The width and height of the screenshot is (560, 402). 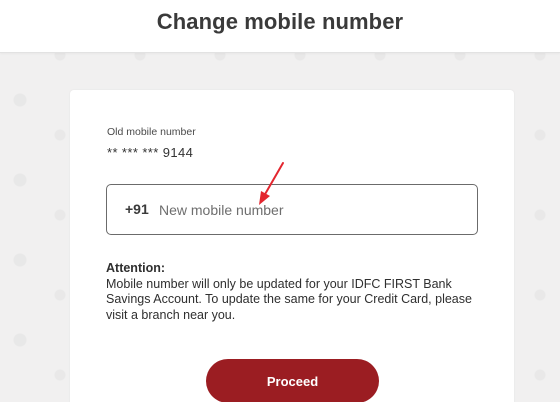 What do you see at coordinates (292, 380) in the screenshot?
I see `proceed-button: Proceed` at bounding box center [292, 380].